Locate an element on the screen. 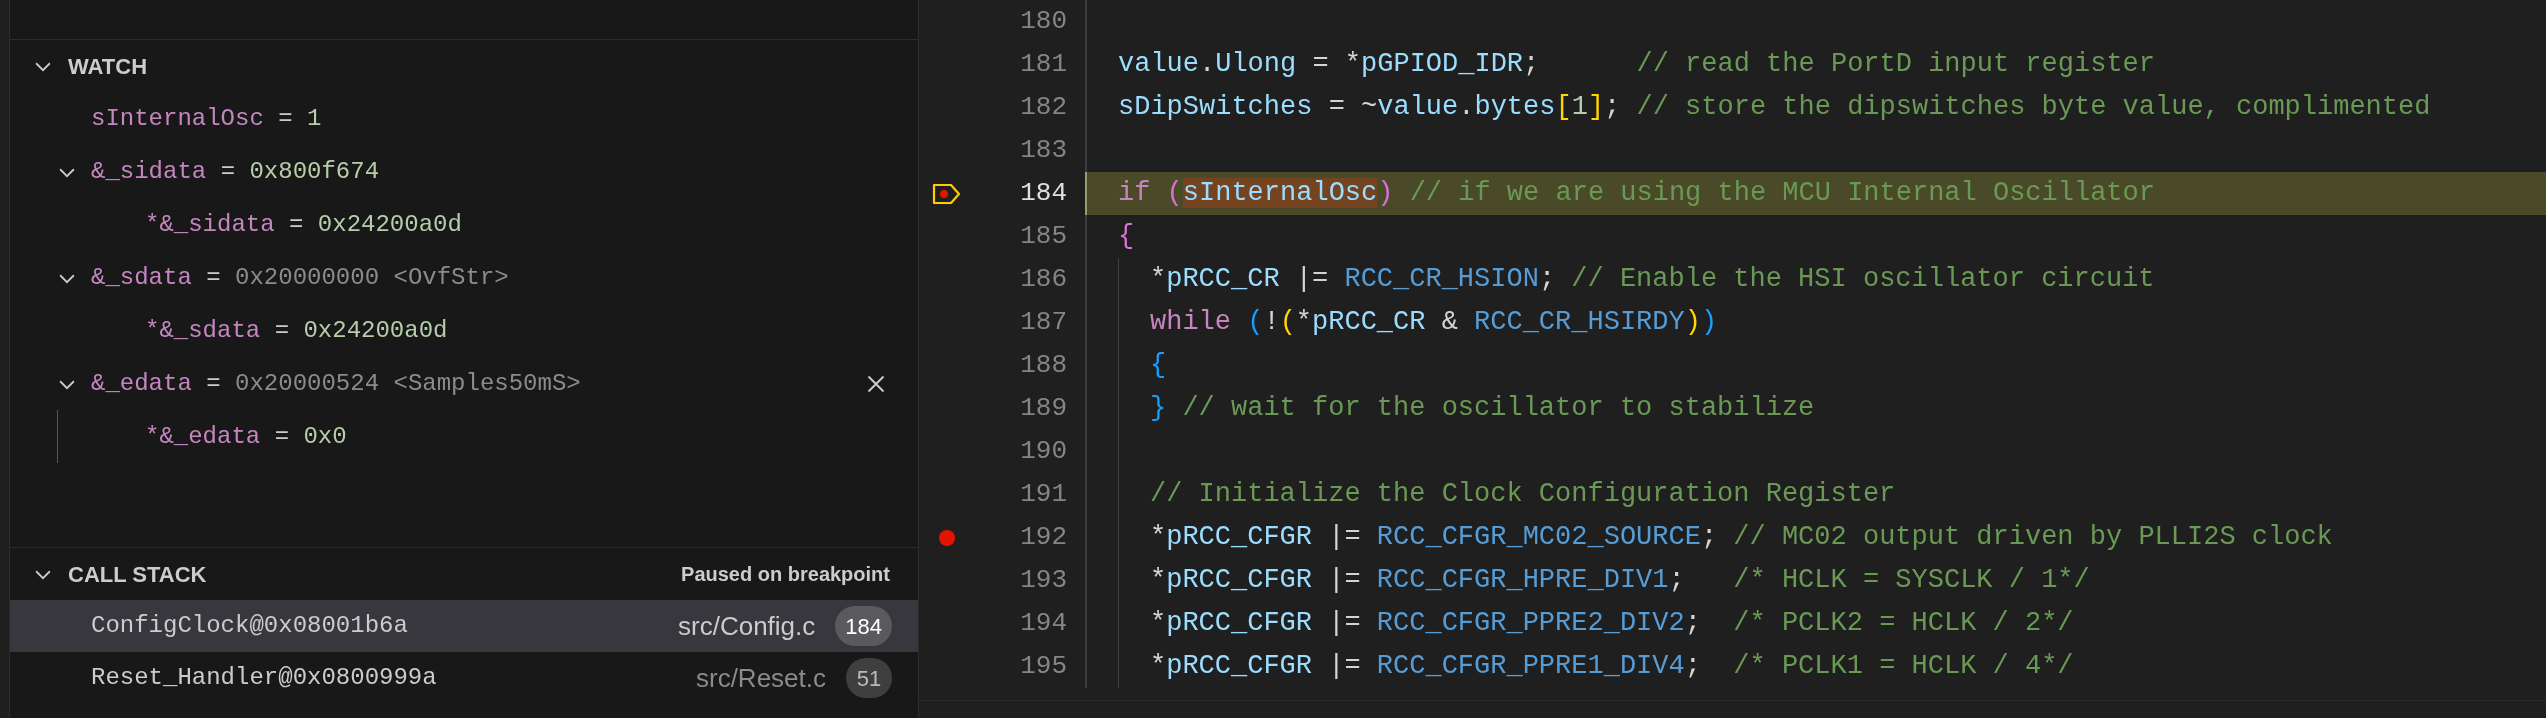  code-line: *pRCC_CFGR |= RCC_CFGR_PPRE1_DIV4; /* PCLK1 = HCLK / 4*/ is located at coordinates (1612, 667).